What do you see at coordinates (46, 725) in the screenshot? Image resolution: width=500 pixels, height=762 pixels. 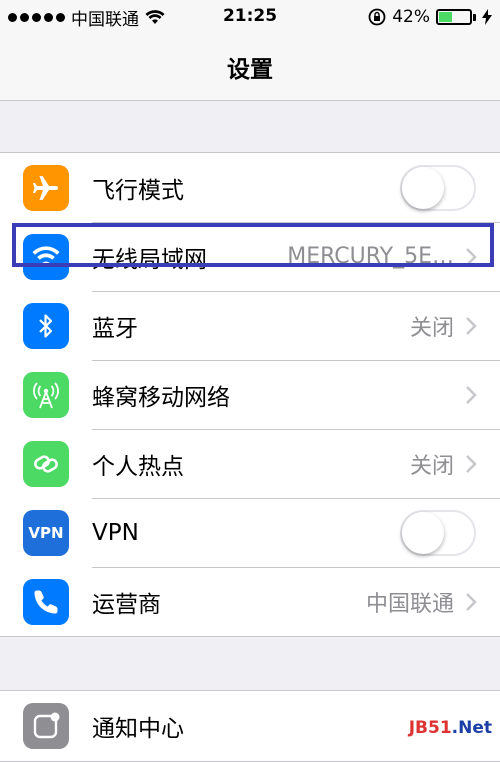 I see `notification-center-icon` at bounding box center [46, 725].